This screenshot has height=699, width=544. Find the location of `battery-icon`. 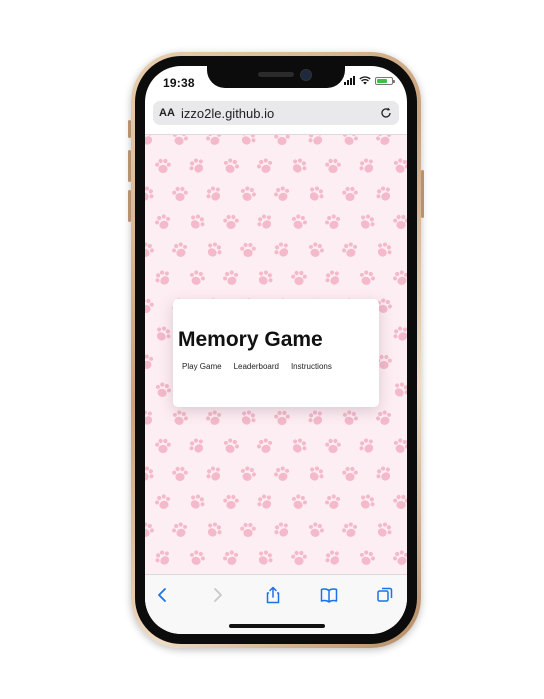

battery-icon is located at coordinates (385, 80).